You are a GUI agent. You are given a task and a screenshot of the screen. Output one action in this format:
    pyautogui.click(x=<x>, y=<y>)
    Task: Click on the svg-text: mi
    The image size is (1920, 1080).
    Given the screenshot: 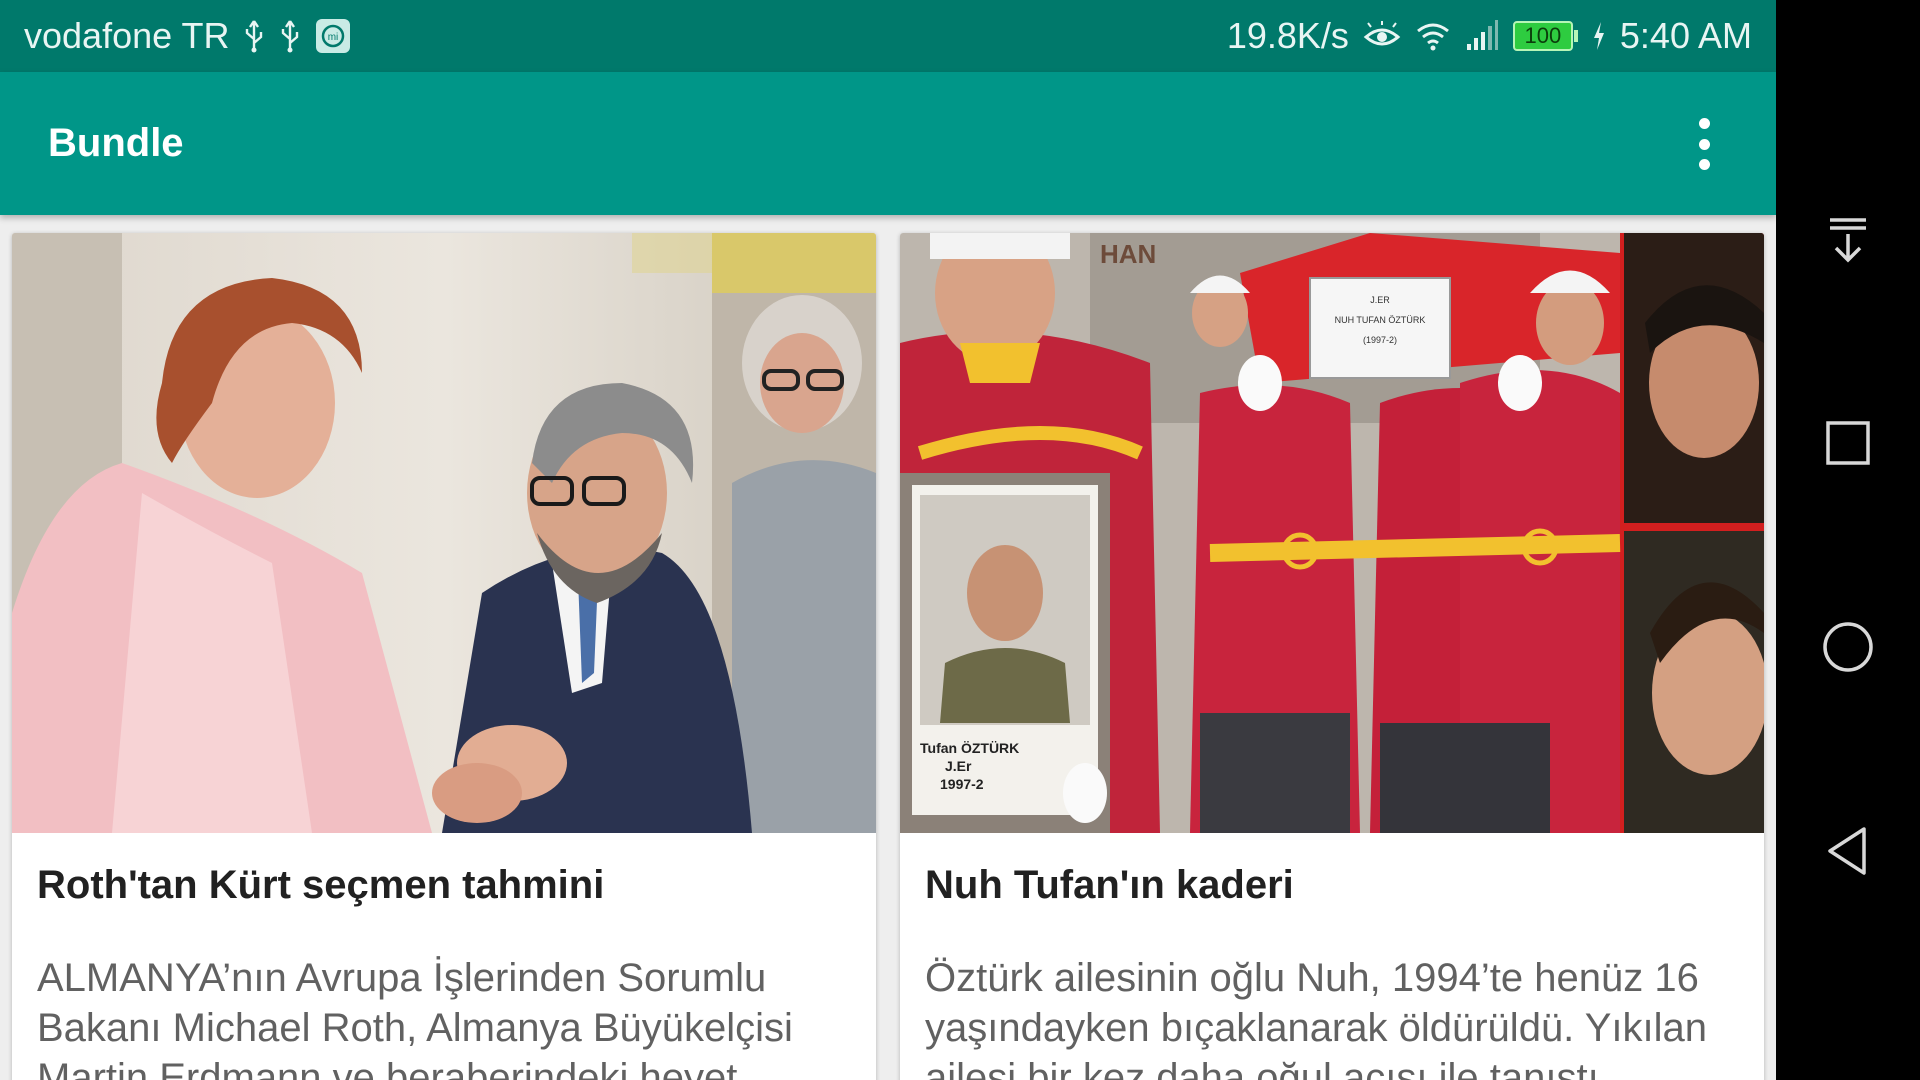 What is the action you would take?
    pyautogui.click(x=333, y=37)
    